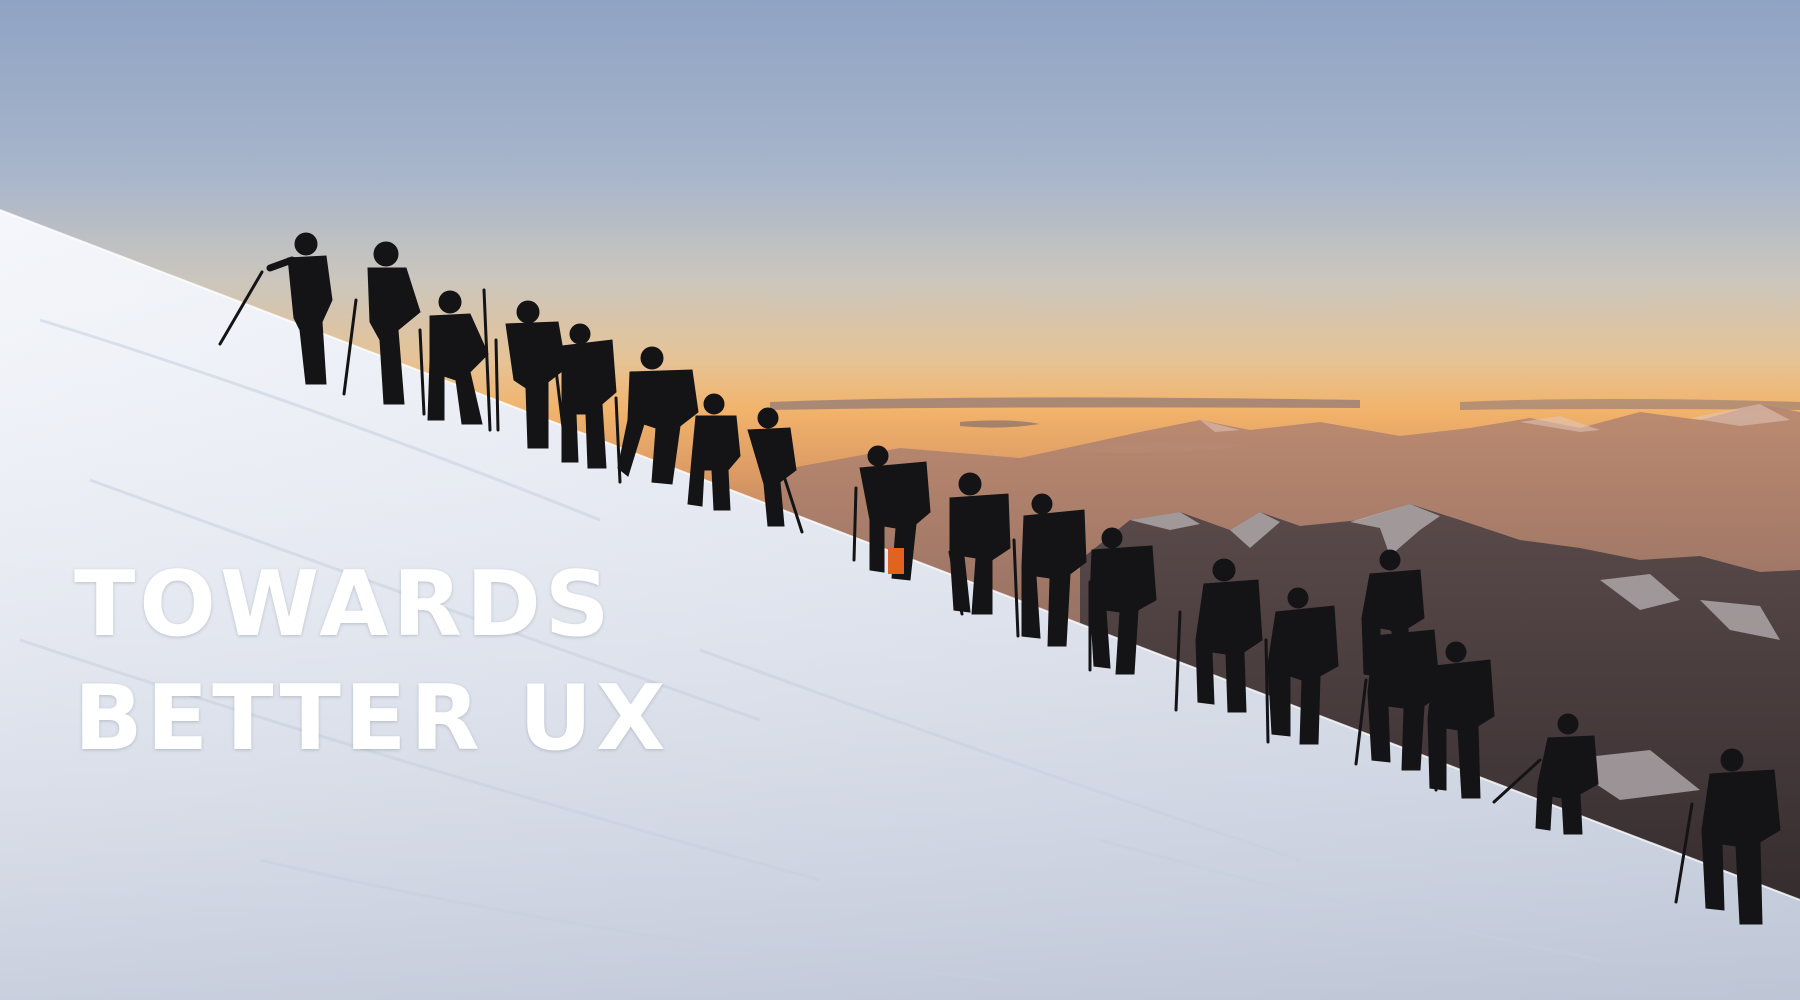 The image size is (1800, 1000). I want to click on headline-line-1: TOWARDS, so click(344, 604).